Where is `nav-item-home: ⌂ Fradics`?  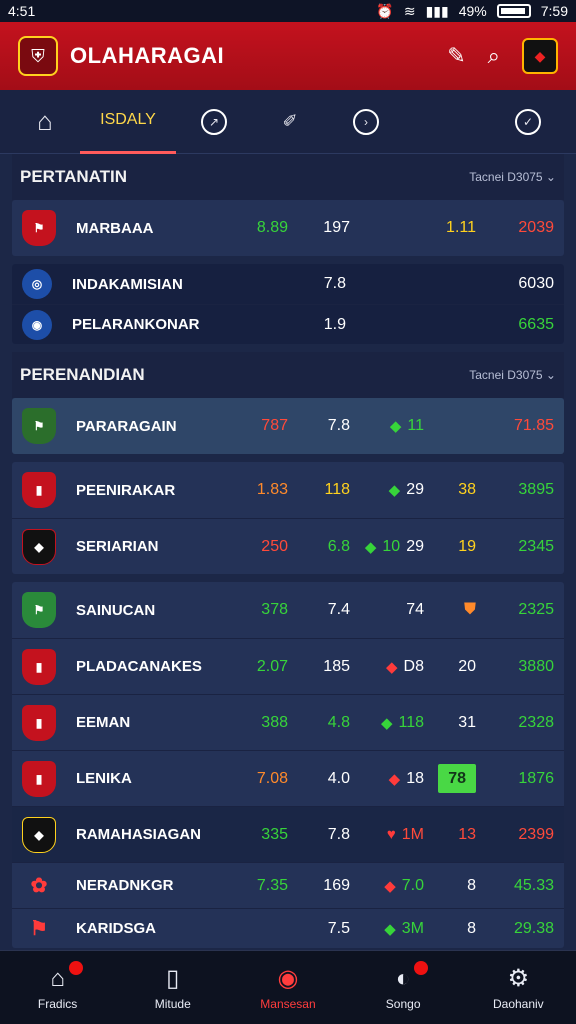 nav-item-home: ⌂ Fradics is located at coordinates (58, 985).